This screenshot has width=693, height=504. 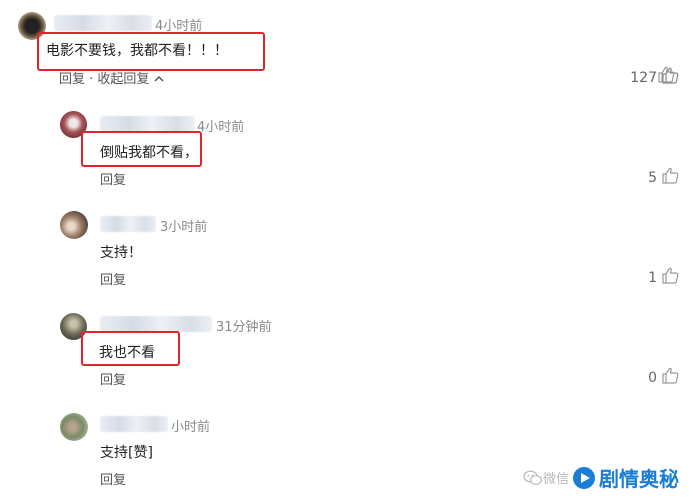 I want to click on reply-label: 回复 · 收起回复, so click(x=104, y=79).